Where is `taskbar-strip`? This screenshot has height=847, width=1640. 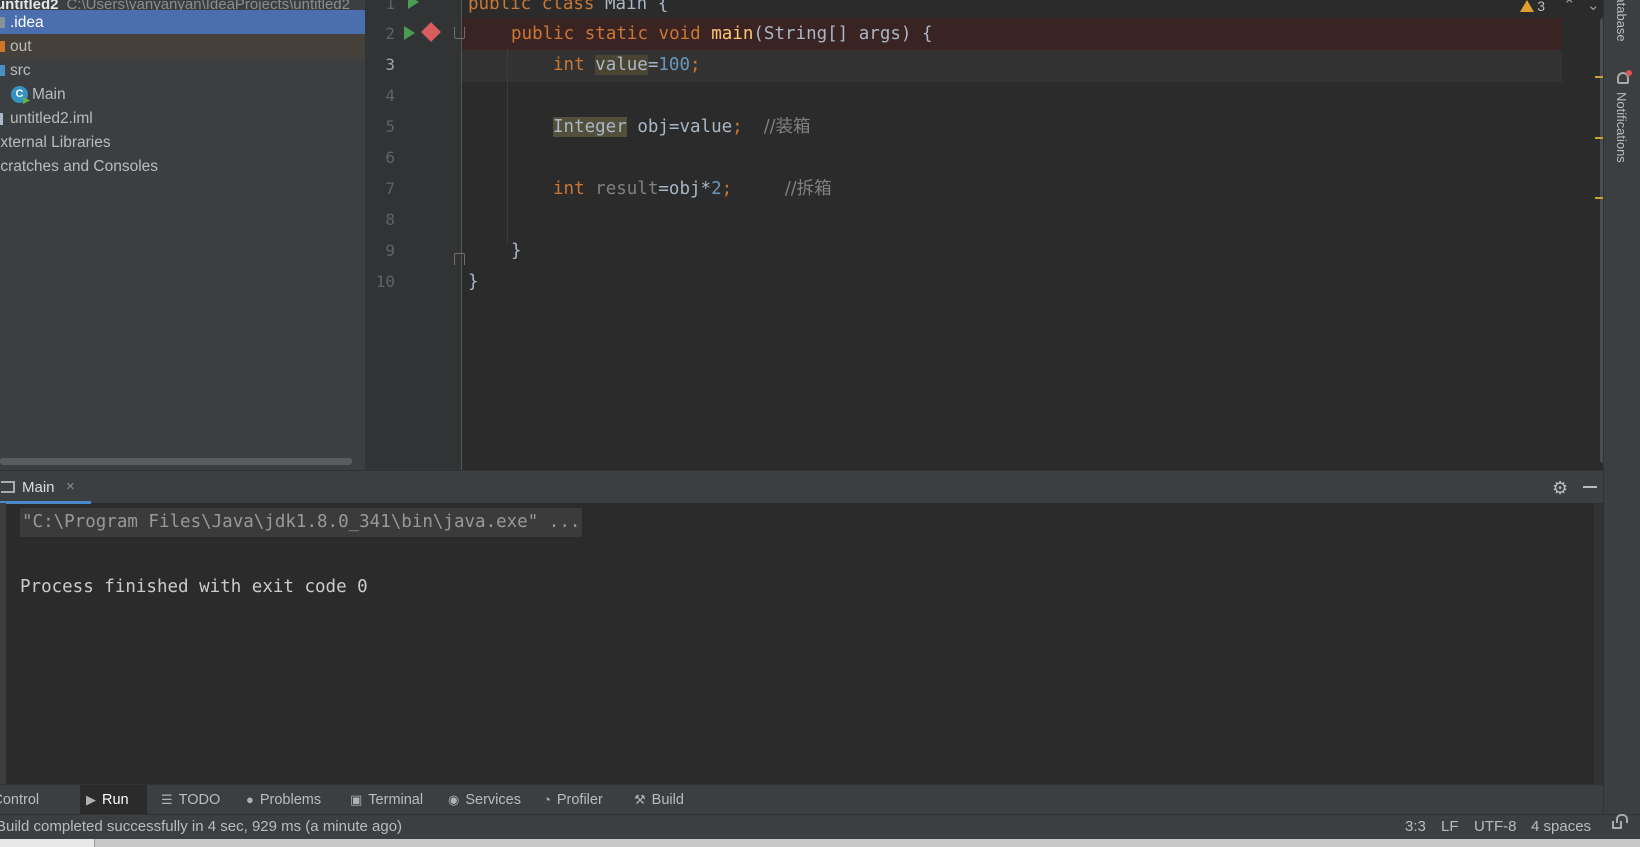
taskbar-strip is located at coordinates (820, 843).